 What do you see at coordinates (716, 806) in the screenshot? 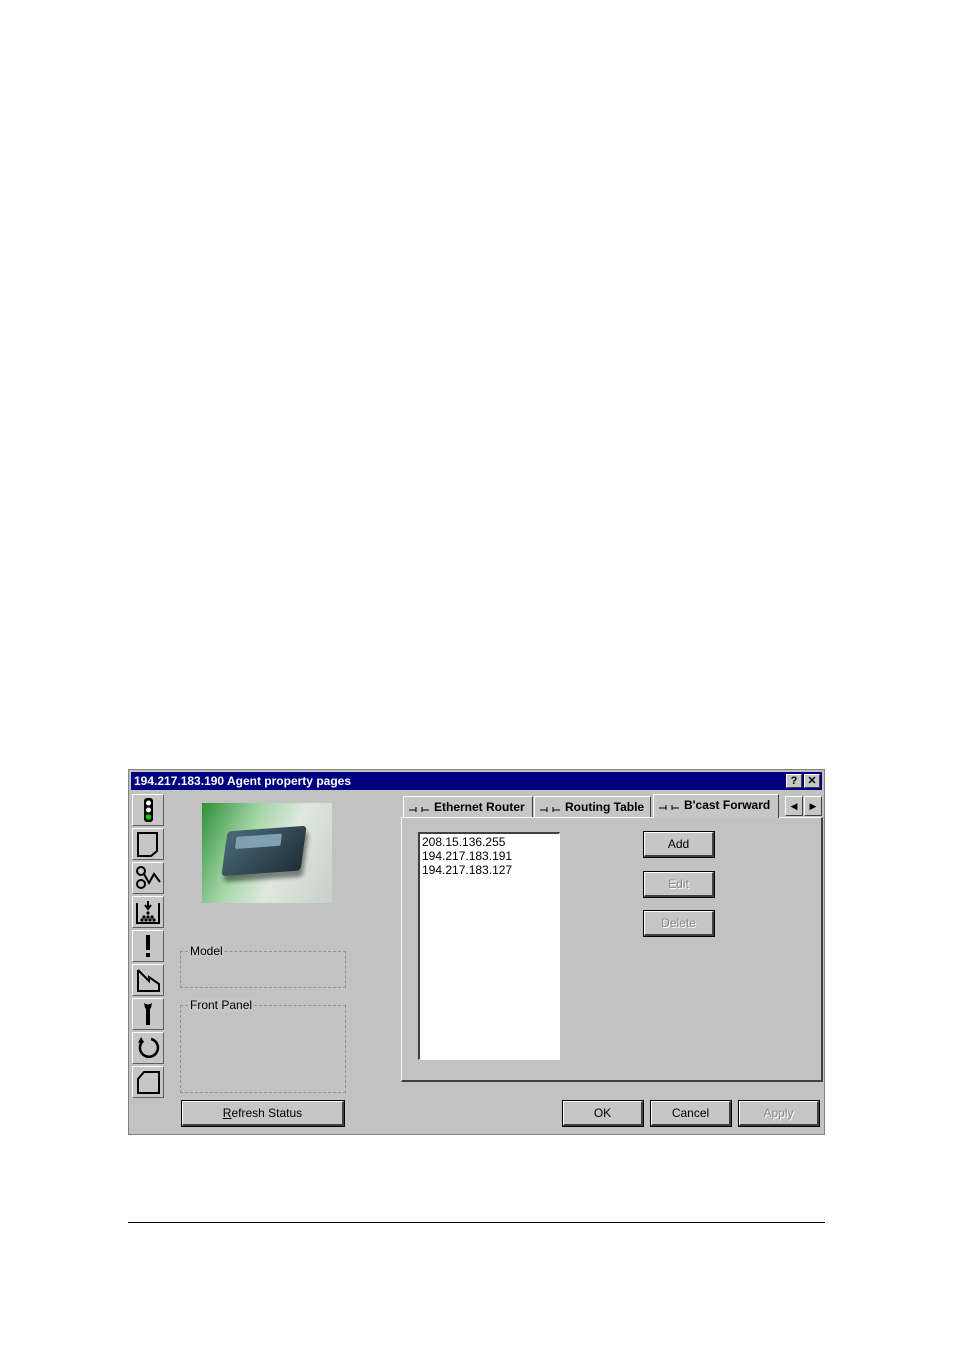
I see `tab-bcast-forward: B'cast Forward` at bounding box center [716, 806].